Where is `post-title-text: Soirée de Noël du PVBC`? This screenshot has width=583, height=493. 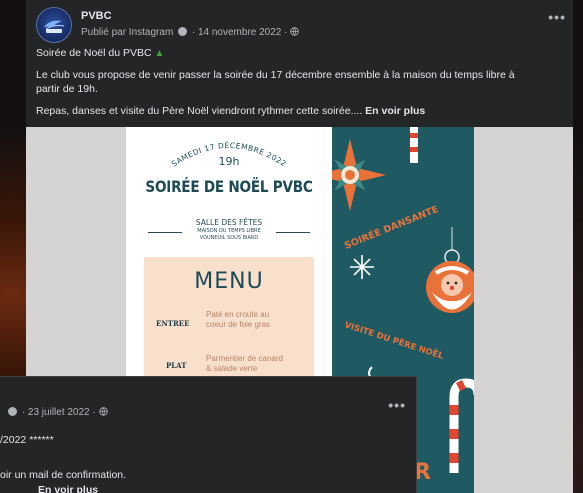 post-title-text: Soirée de Noël du PVBC is located at coordinates (94, 53).